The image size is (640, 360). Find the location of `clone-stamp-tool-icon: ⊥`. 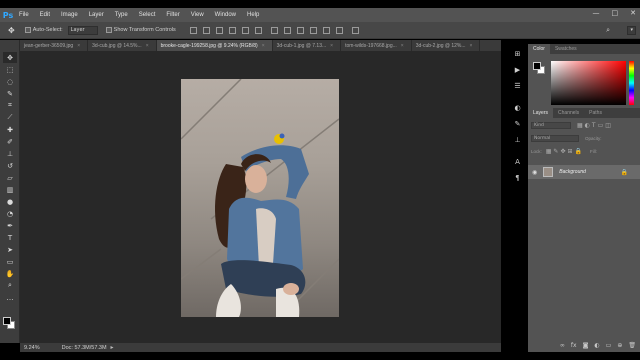

clone-stamp-tool-icon: ⊥ is located at coordinates (10, 153).